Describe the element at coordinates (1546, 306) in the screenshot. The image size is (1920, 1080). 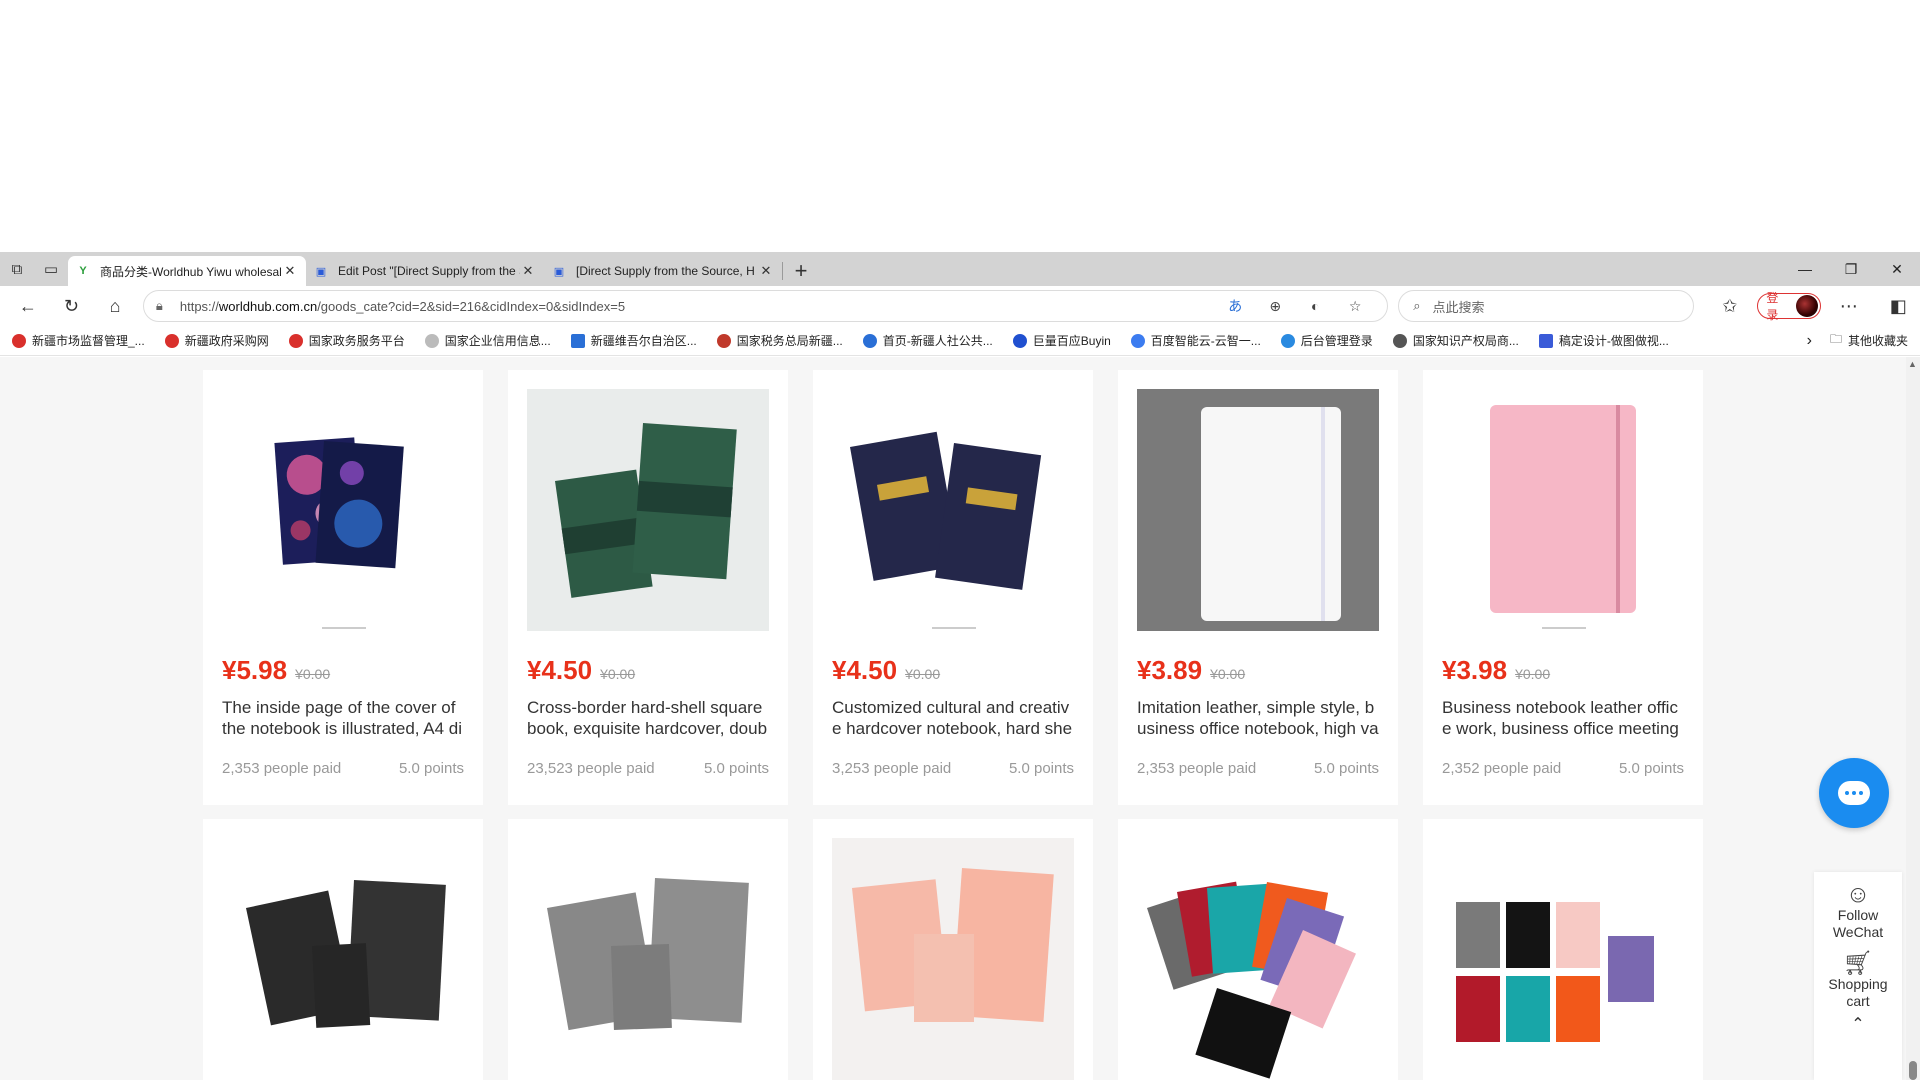
I see `search-input: ⌕ 点此搜索` at that location.